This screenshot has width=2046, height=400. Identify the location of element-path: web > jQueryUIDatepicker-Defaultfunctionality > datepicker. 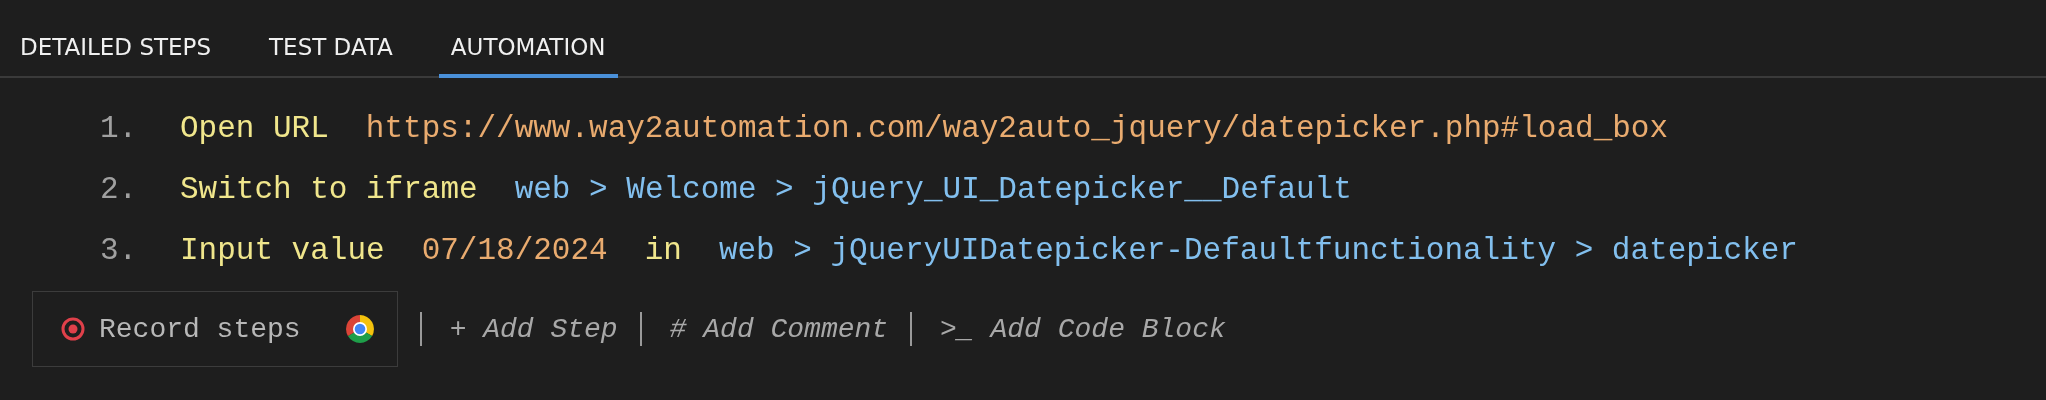
(1258, 250).